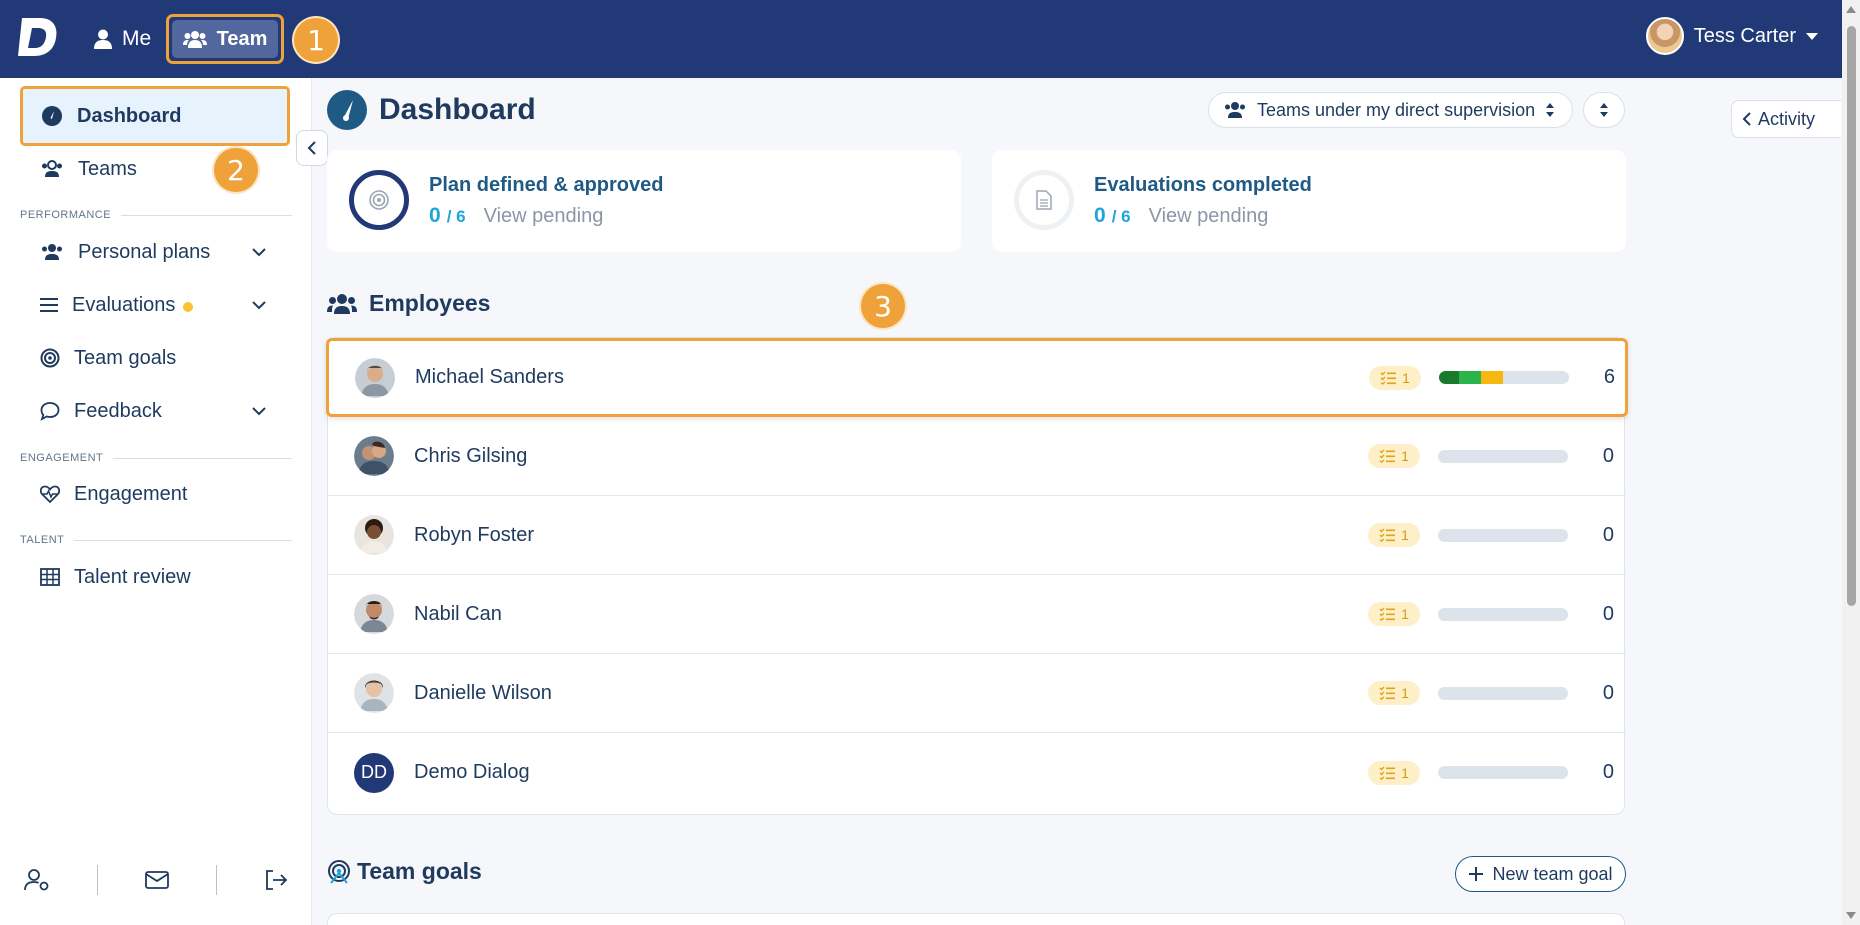  What do you see at coordinates (62, 458) in the screenshot?
I see `section-label: ENGAGEMENT` at bounding box center [62, 458].